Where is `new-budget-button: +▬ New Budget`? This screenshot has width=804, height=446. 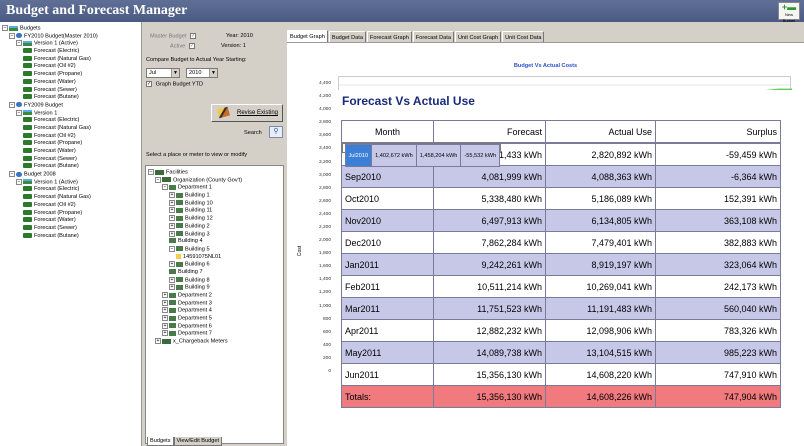
new-budget-button: +▬ New Budget is located at coordinates (789, 12).